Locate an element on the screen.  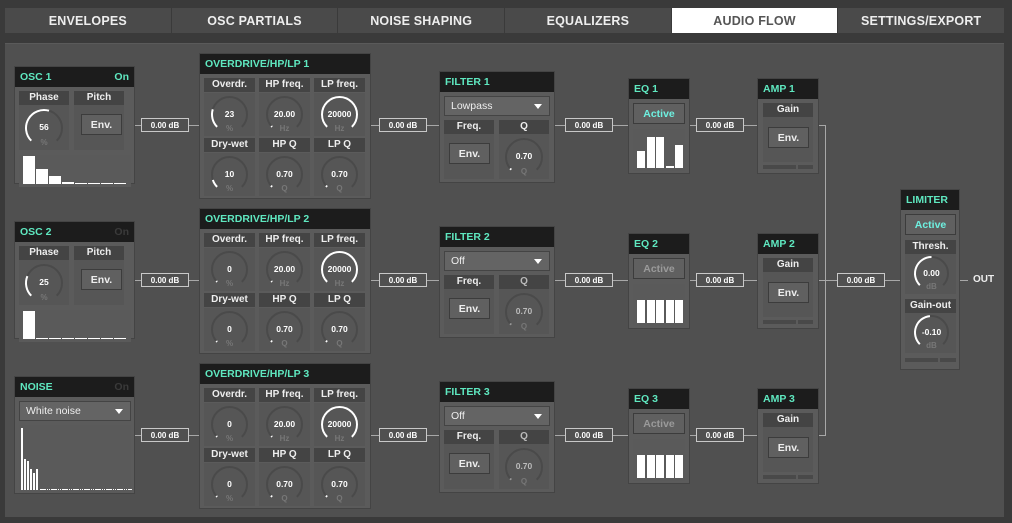
amp-header: AMP 1 is located at coordinates (788, 89).